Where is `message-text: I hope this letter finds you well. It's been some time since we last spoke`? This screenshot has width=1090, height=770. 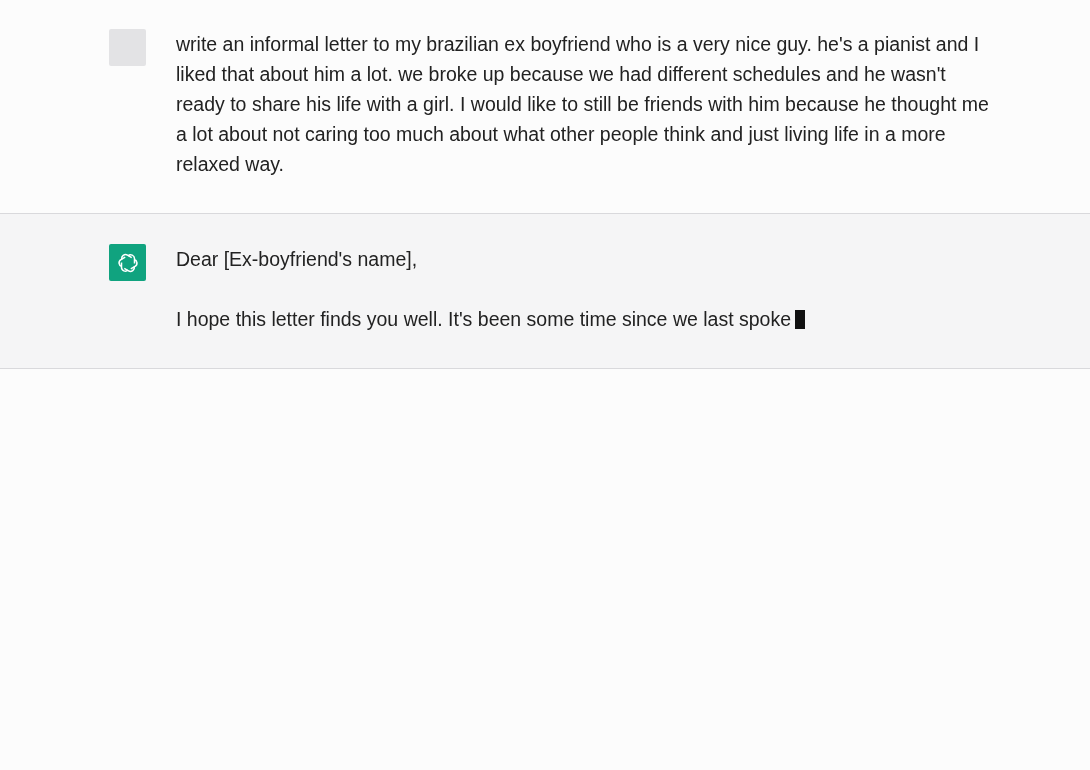
message-text: I hope this letter finds you well. It's been some time since we last spoke is located at coordinates (484, 319).